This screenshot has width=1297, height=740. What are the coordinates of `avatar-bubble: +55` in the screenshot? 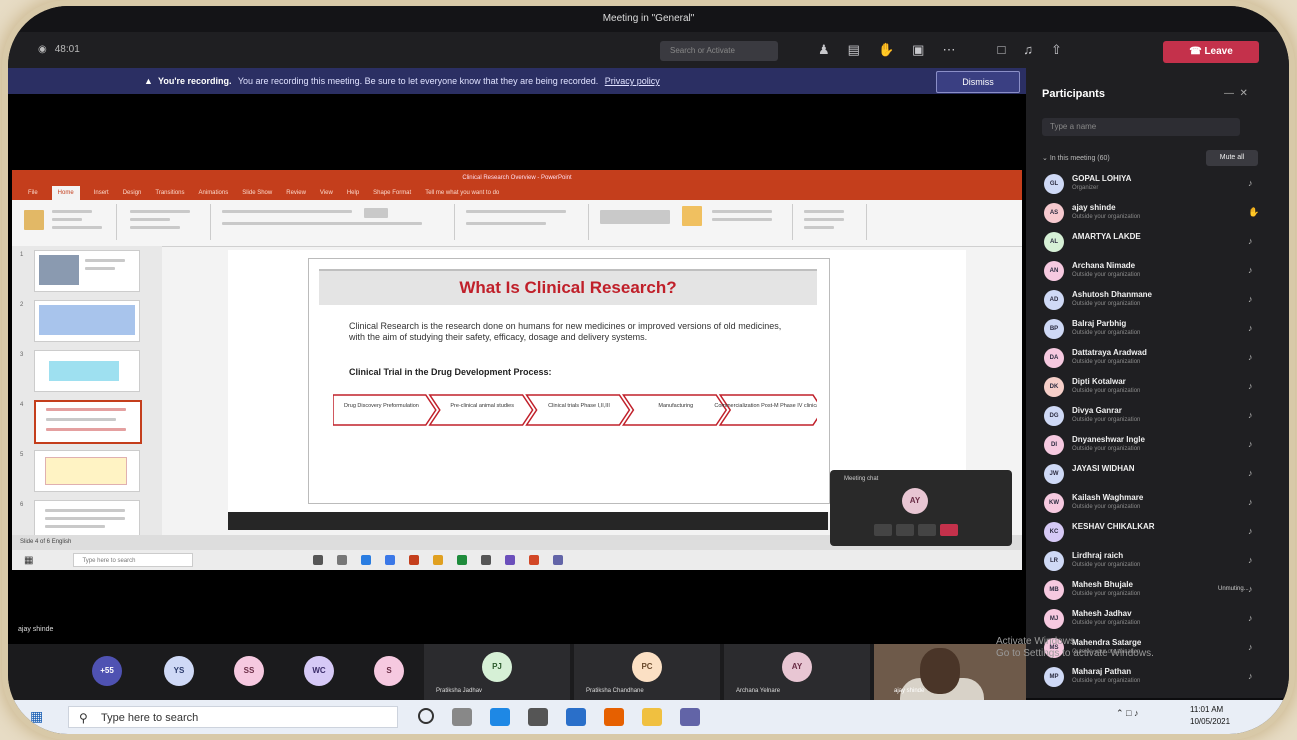 It's located at (107, 671).